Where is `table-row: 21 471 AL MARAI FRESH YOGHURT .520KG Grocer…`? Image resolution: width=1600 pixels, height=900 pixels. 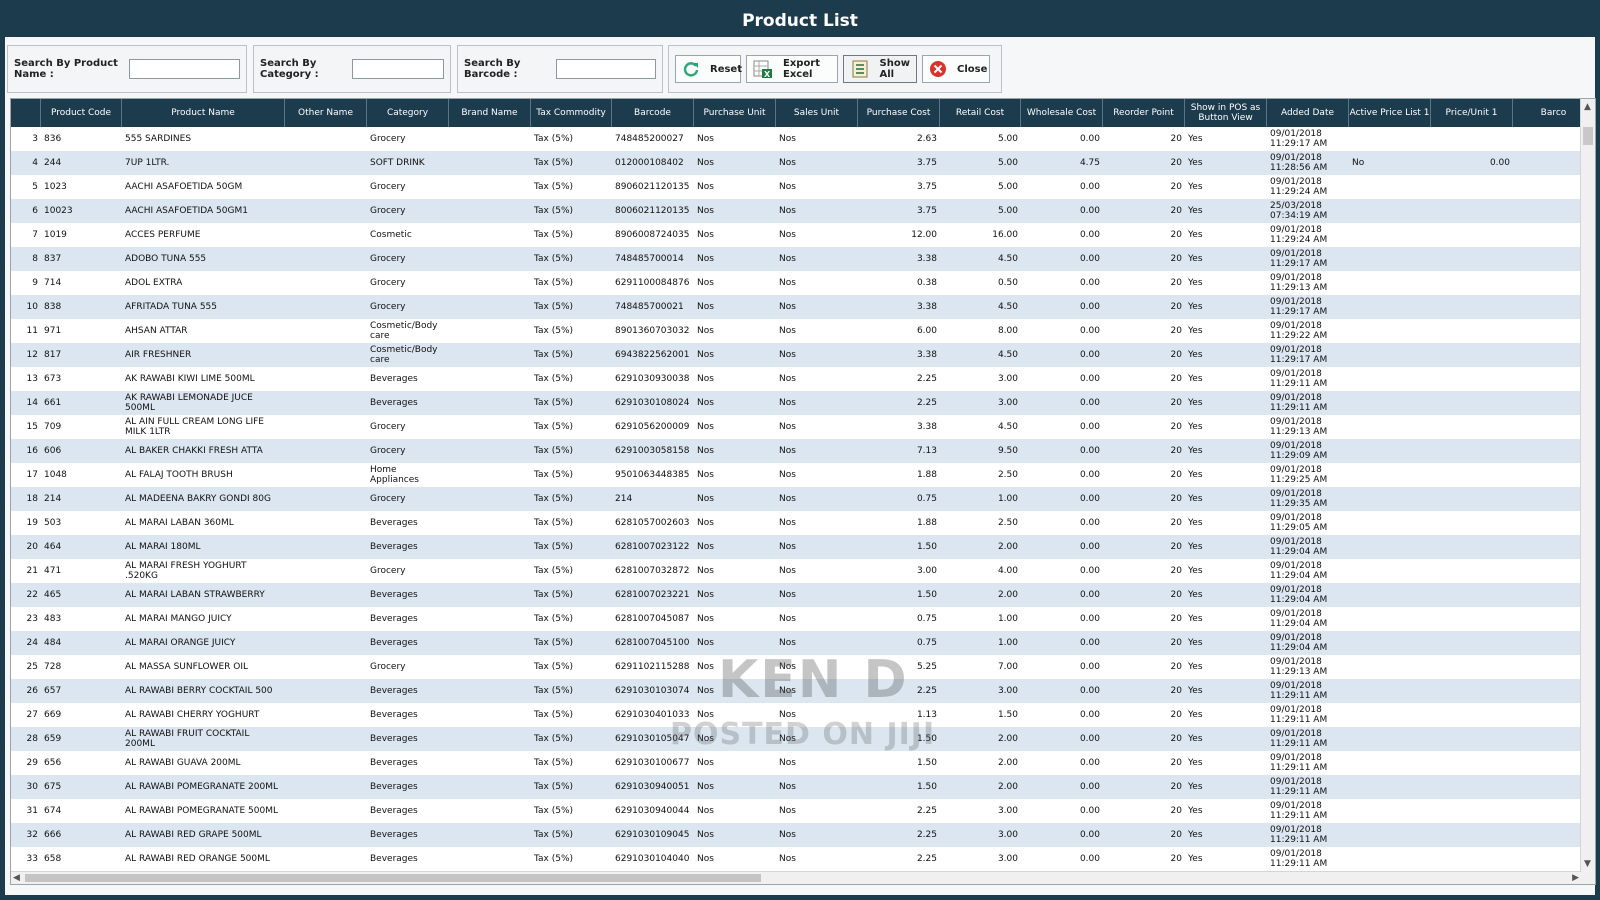
table-row: 21 471 AL MARAI FRESH YOGHURT .520KG Grocer… is located at coordinates (803, 571).